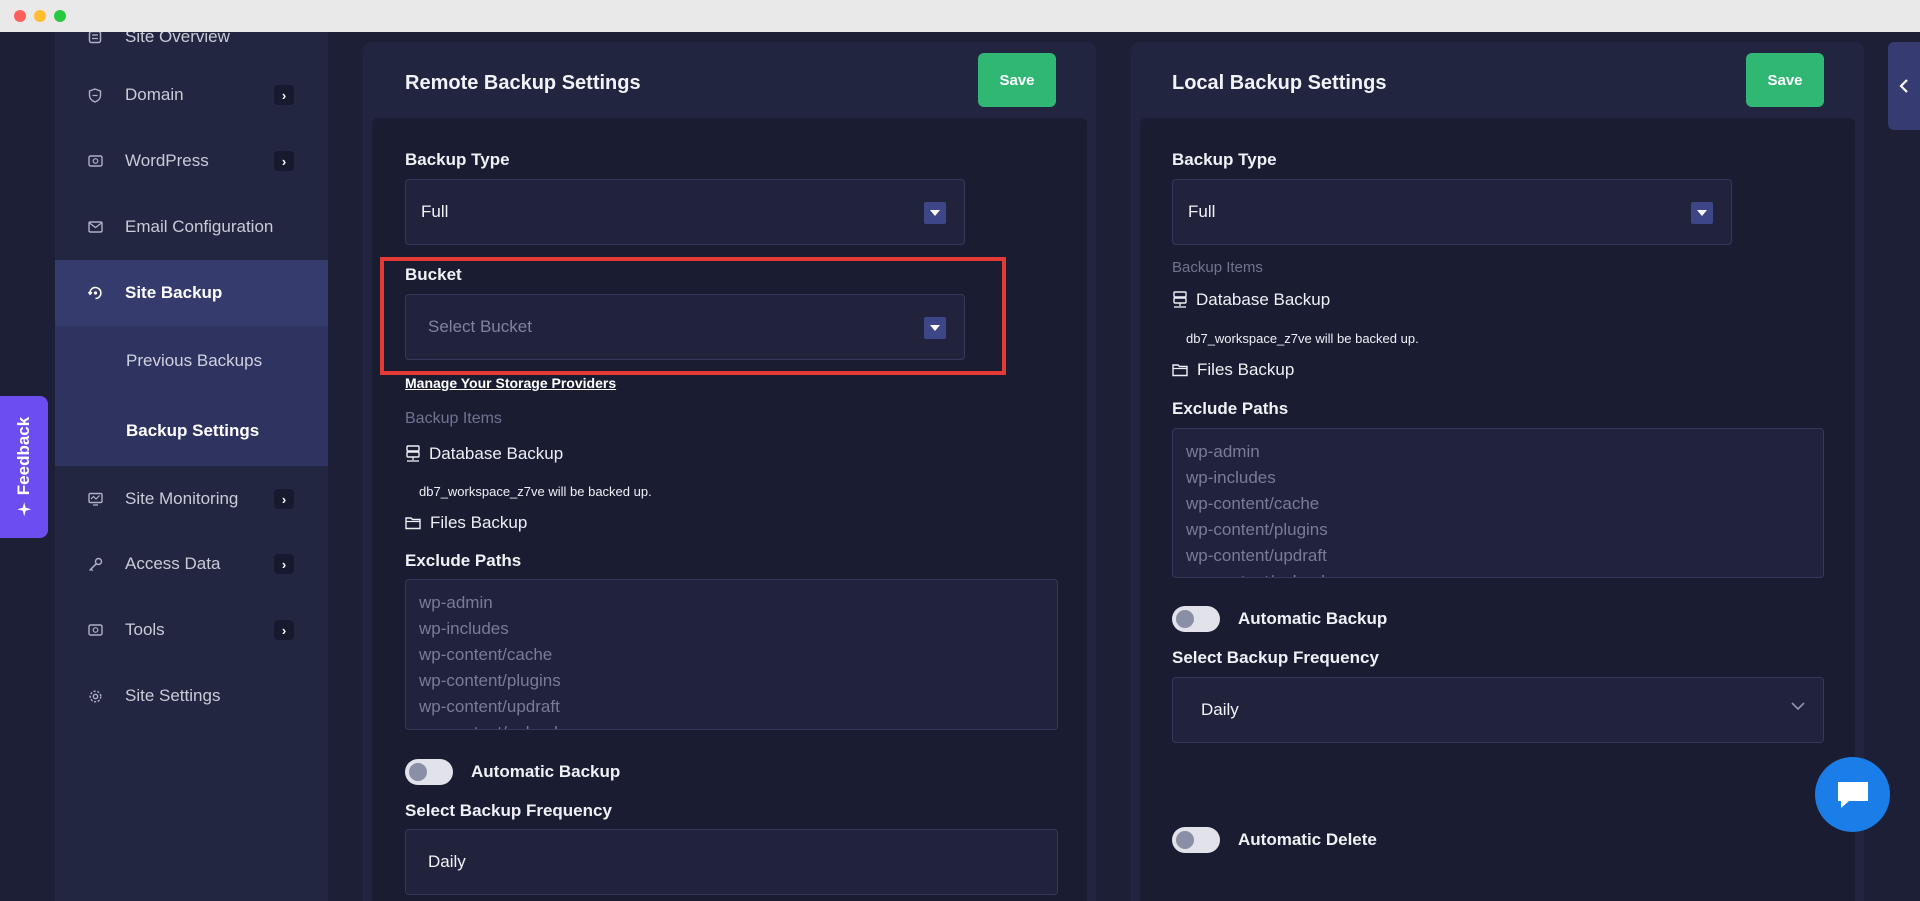  Describe the element at coordinates (1313, 618) in the screenshot. I see `automatic-backup-label: Automatic Backup` at that location.